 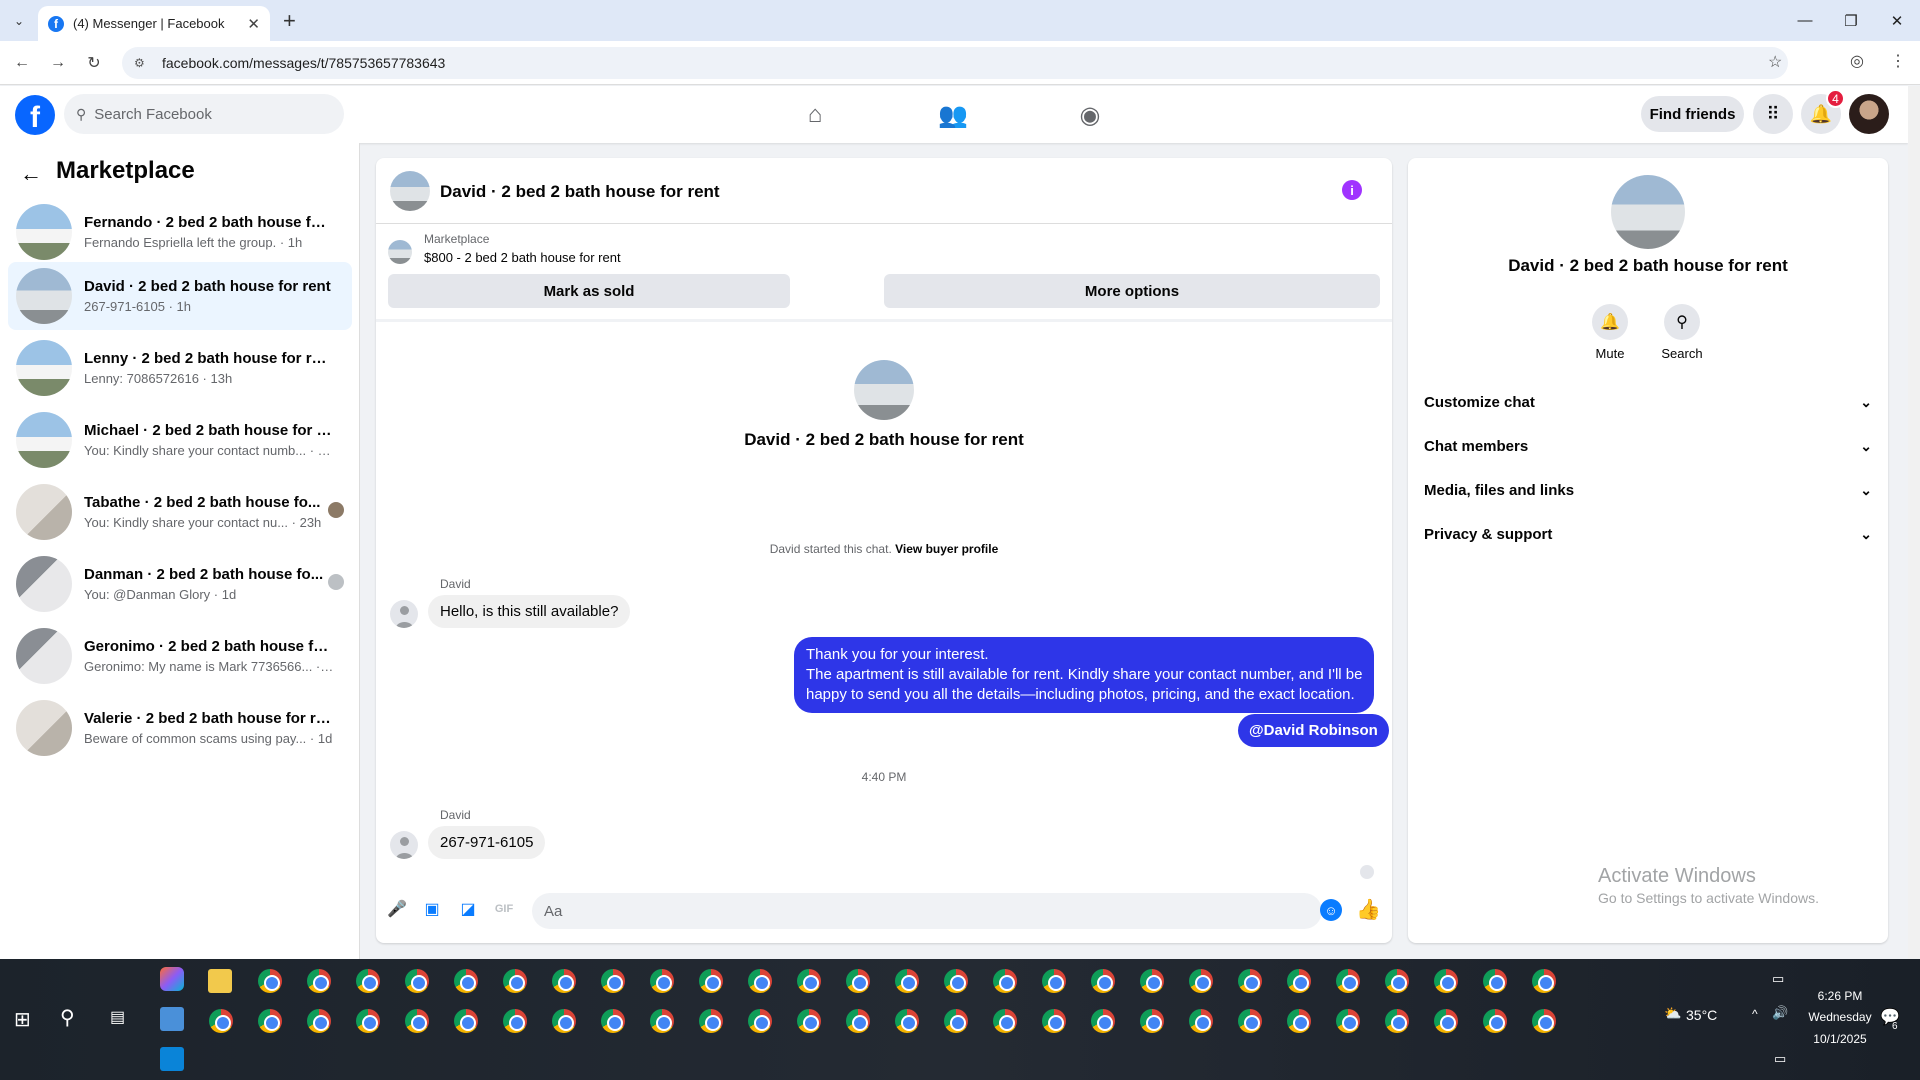 What do you see at coordinates (1898, 61) in the screenshot?
I see `menu-kebab-icon: ⋮` at bounding box center [1898, 61].